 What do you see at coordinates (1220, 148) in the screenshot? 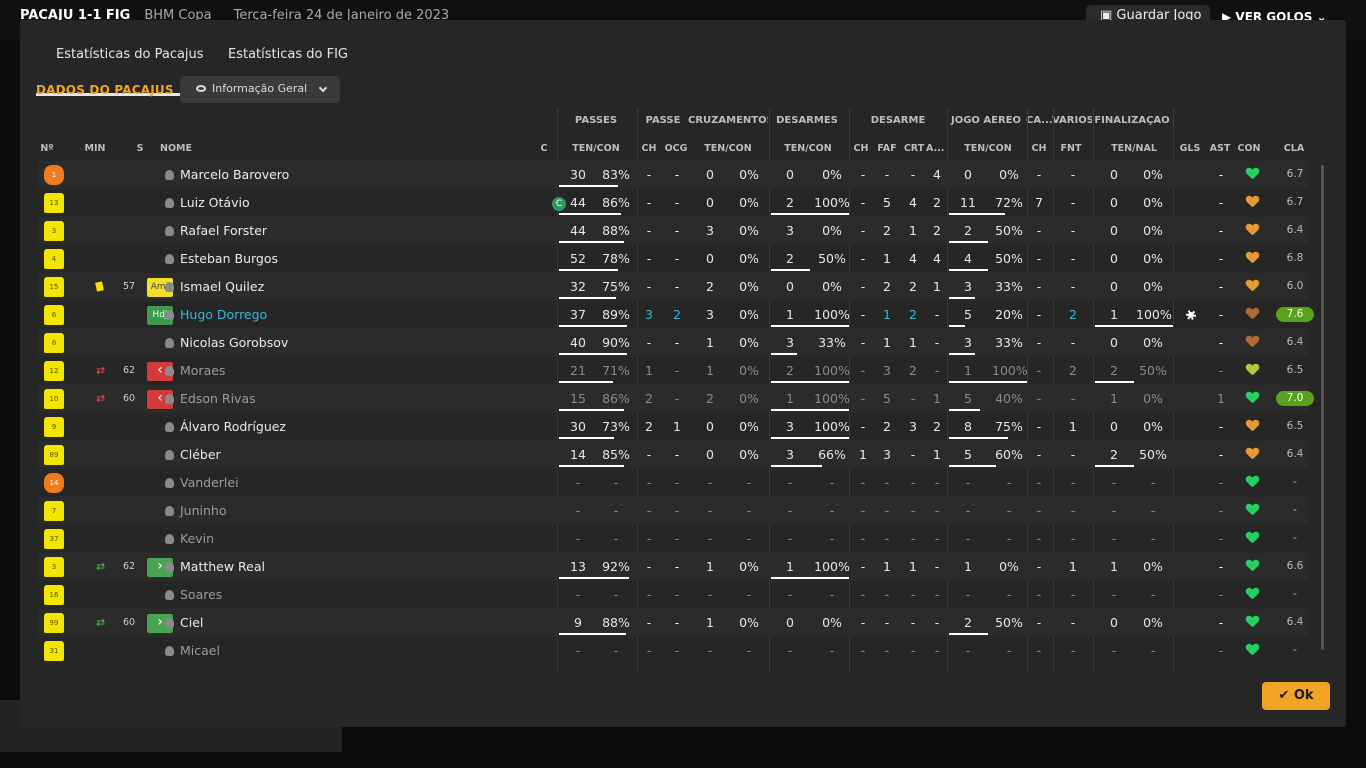
I see `column-header: AST` at bounding box center [1220, 148].